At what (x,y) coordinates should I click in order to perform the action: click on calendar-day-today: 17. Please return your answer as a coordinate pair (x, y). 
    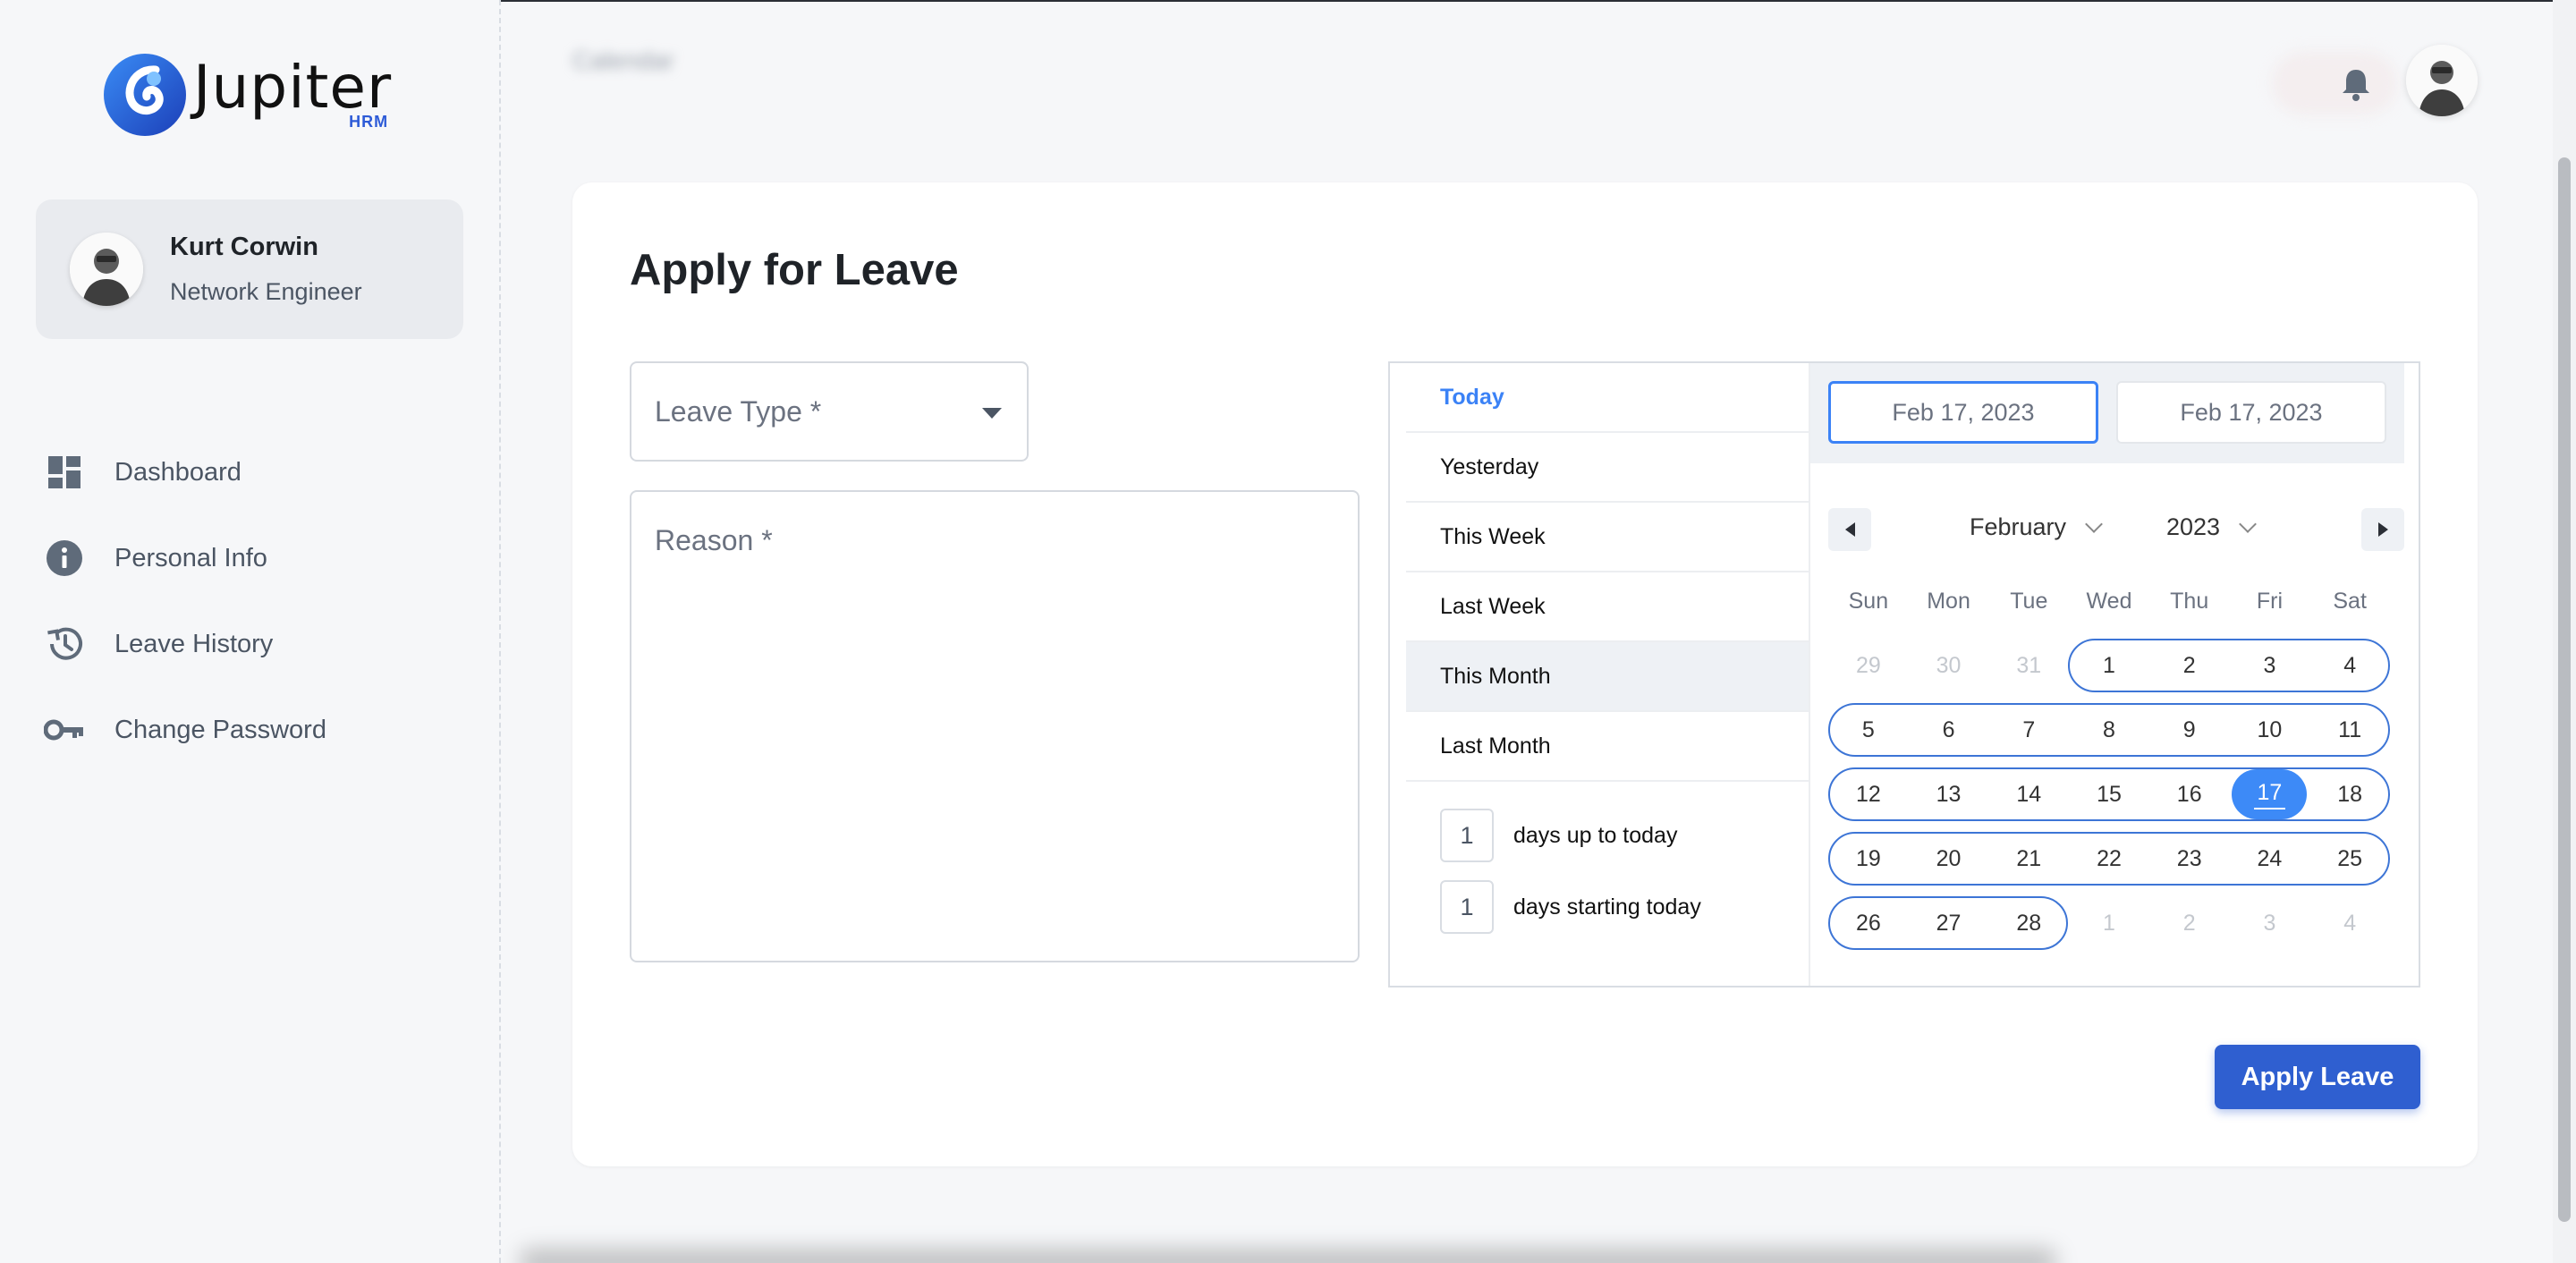
    Looking at the image, I should click on (2270, 794).